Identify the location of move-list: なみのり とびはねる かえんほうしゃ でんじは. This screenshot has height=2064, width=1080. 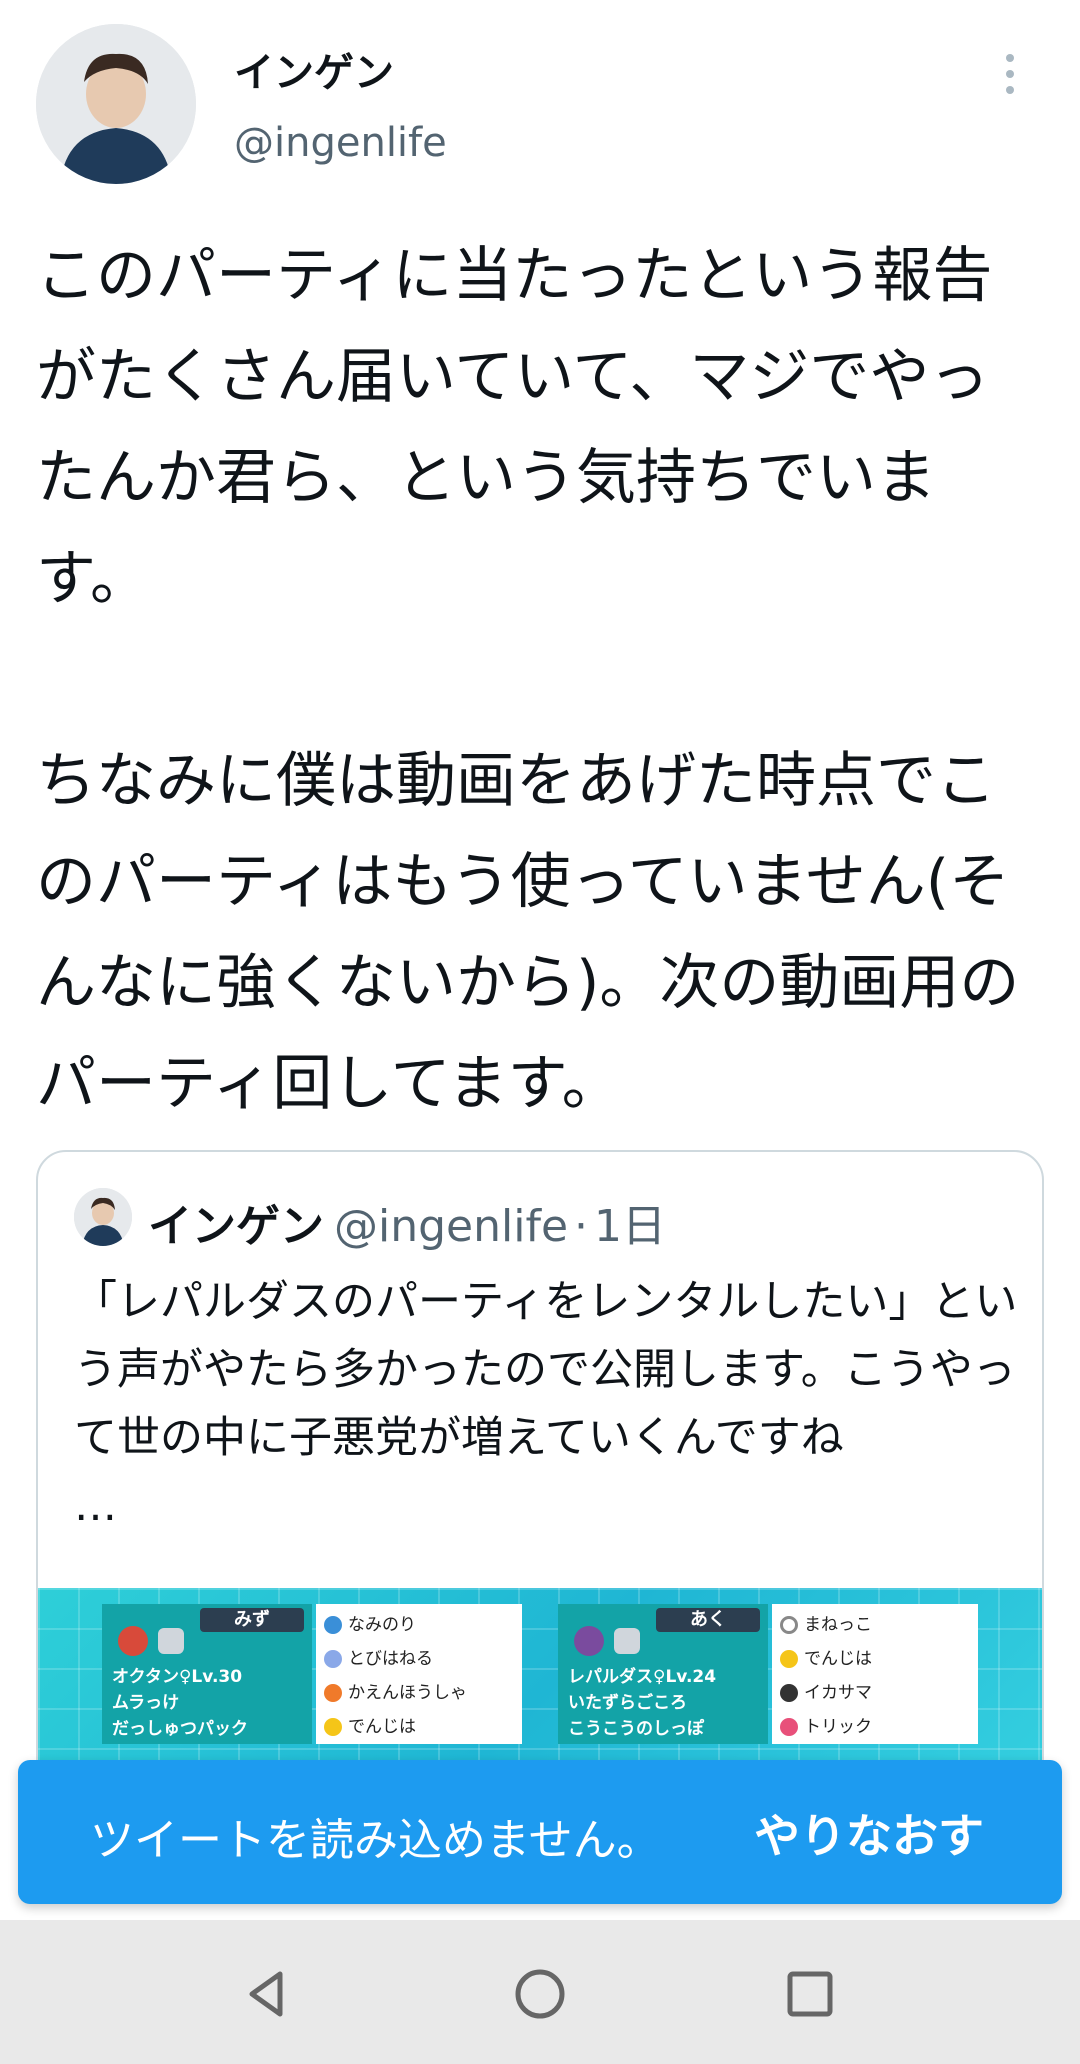
(419, 1674).